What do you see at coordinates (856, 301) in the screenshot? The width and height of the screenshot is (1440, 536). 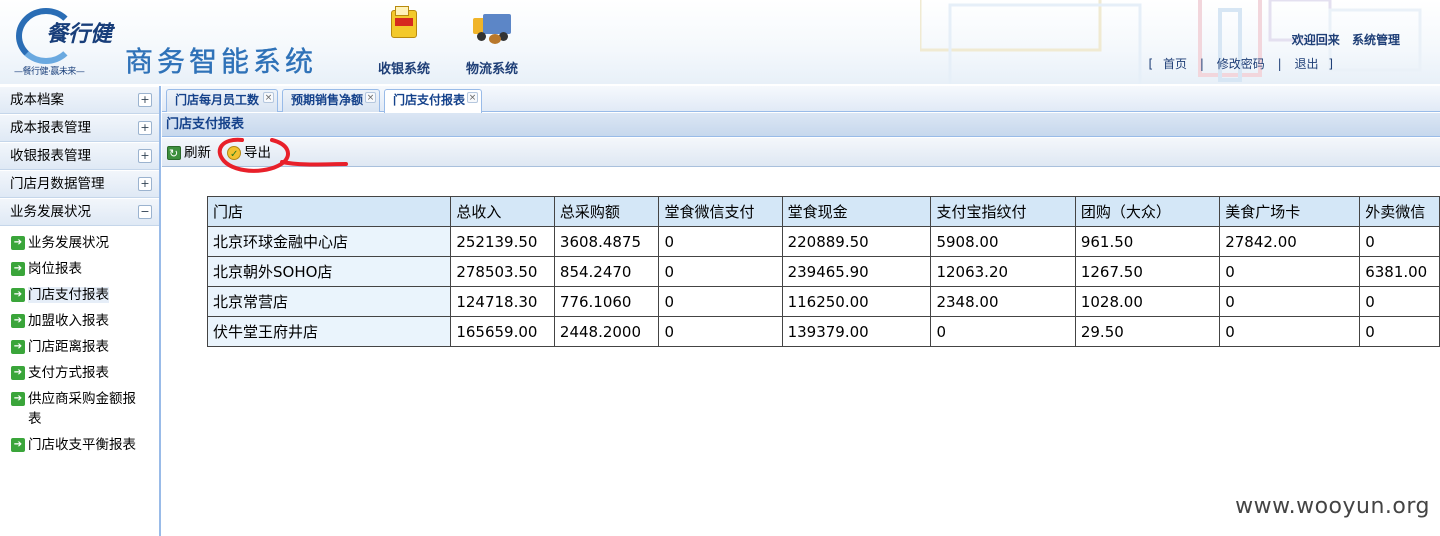 I see `table-cell: 116250.00` at bounding box center [856, 301].